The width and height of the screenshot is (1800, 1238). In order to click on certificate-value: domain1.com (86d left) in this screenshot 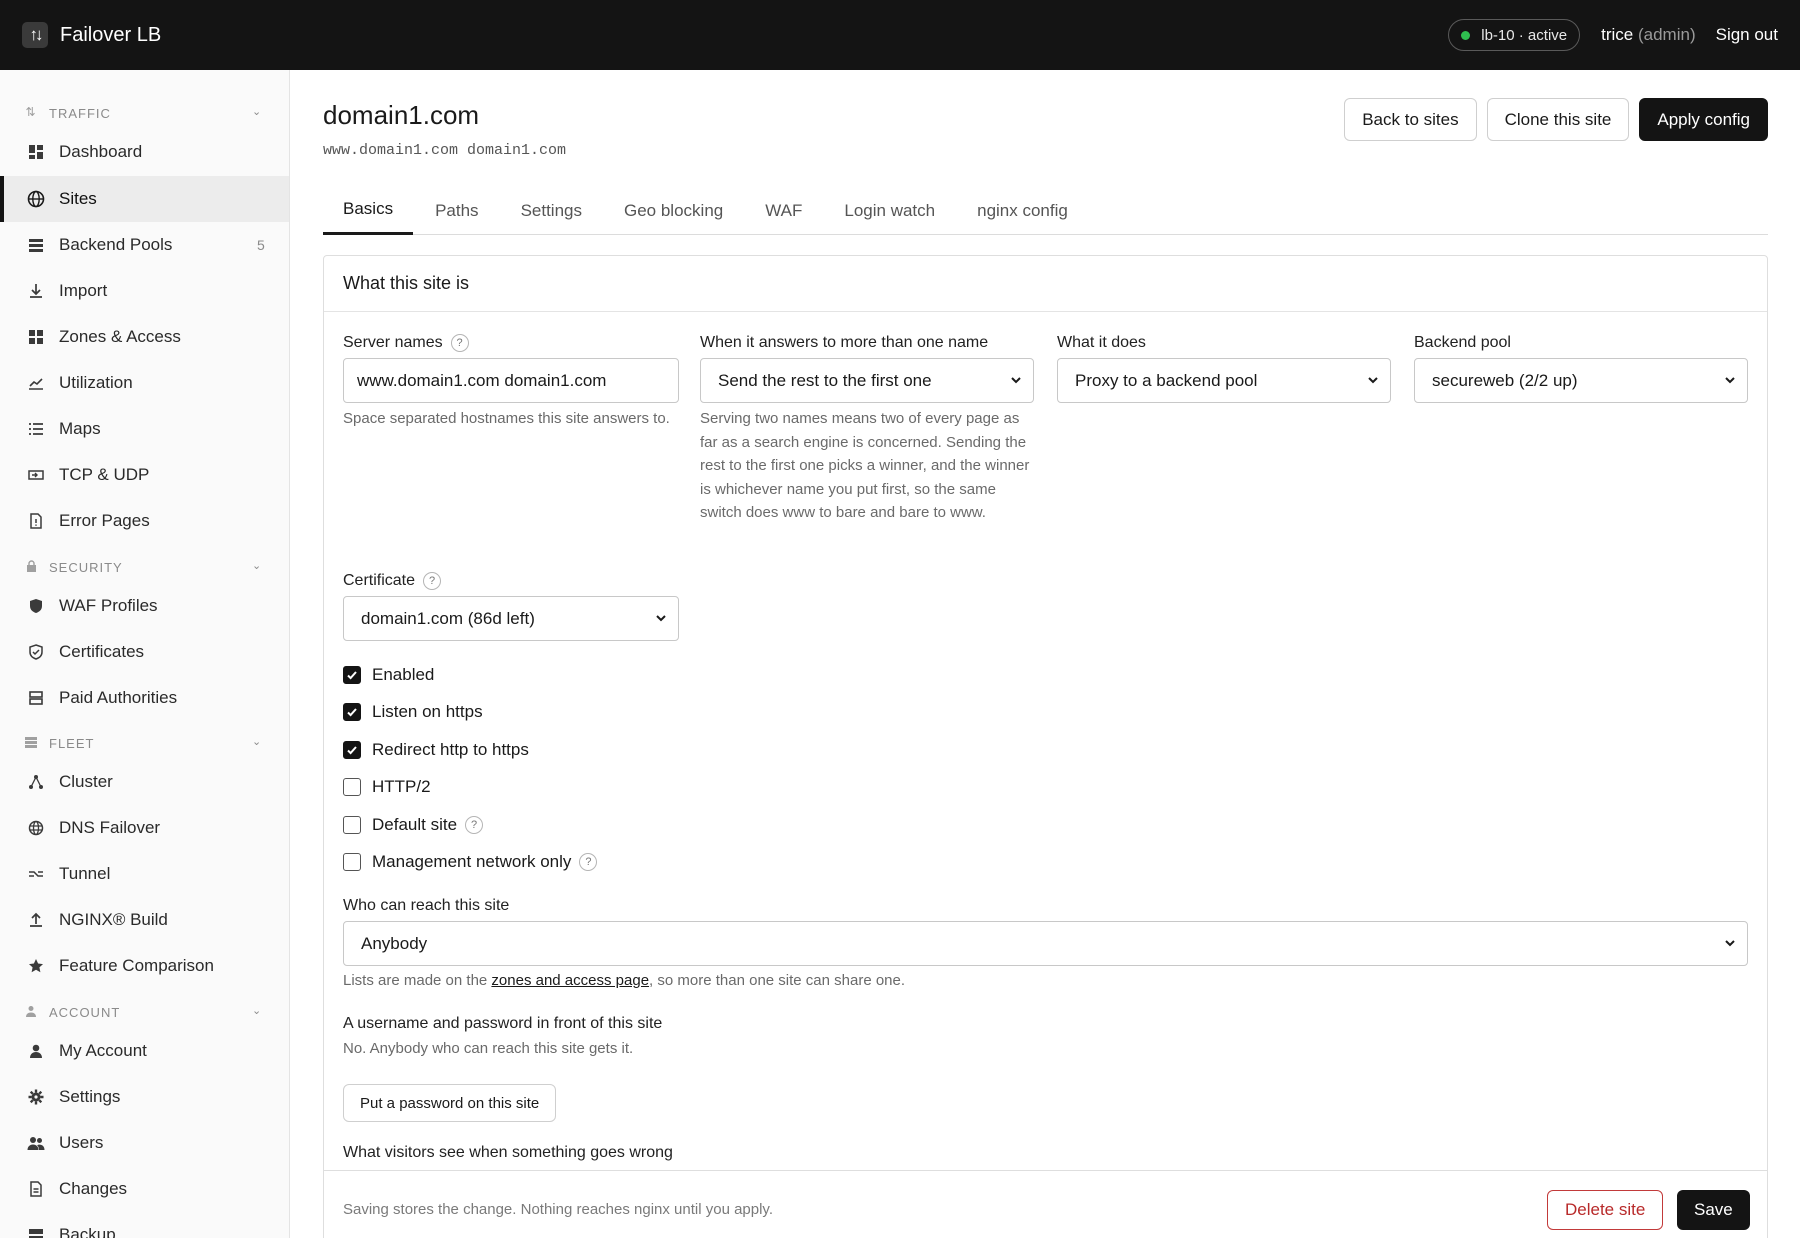, I will do `click(448, 618)`.